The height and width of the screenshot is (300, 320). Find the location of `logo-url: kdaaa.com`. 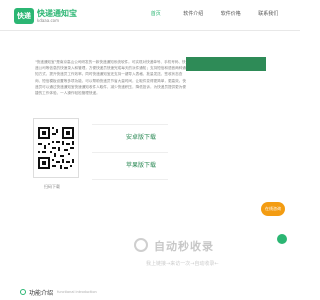

logo-url: kdaaa.com is located at coordinates (48, 20).